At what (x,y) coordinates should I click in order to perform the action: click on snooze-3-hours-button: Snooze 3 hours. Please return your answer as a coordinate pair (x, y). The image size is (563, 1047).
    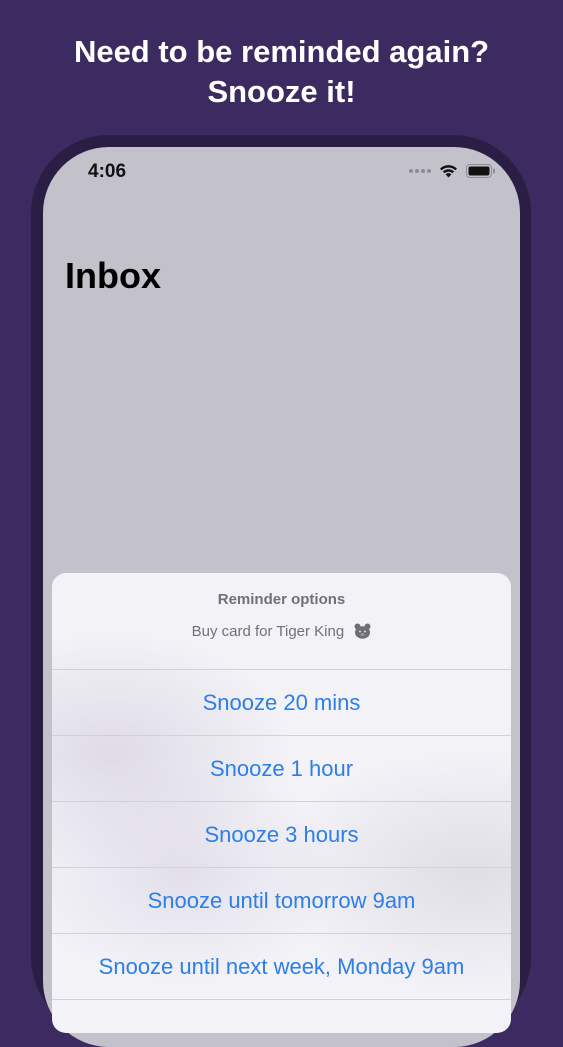
    Looking at the image, I should click on (281, 835).